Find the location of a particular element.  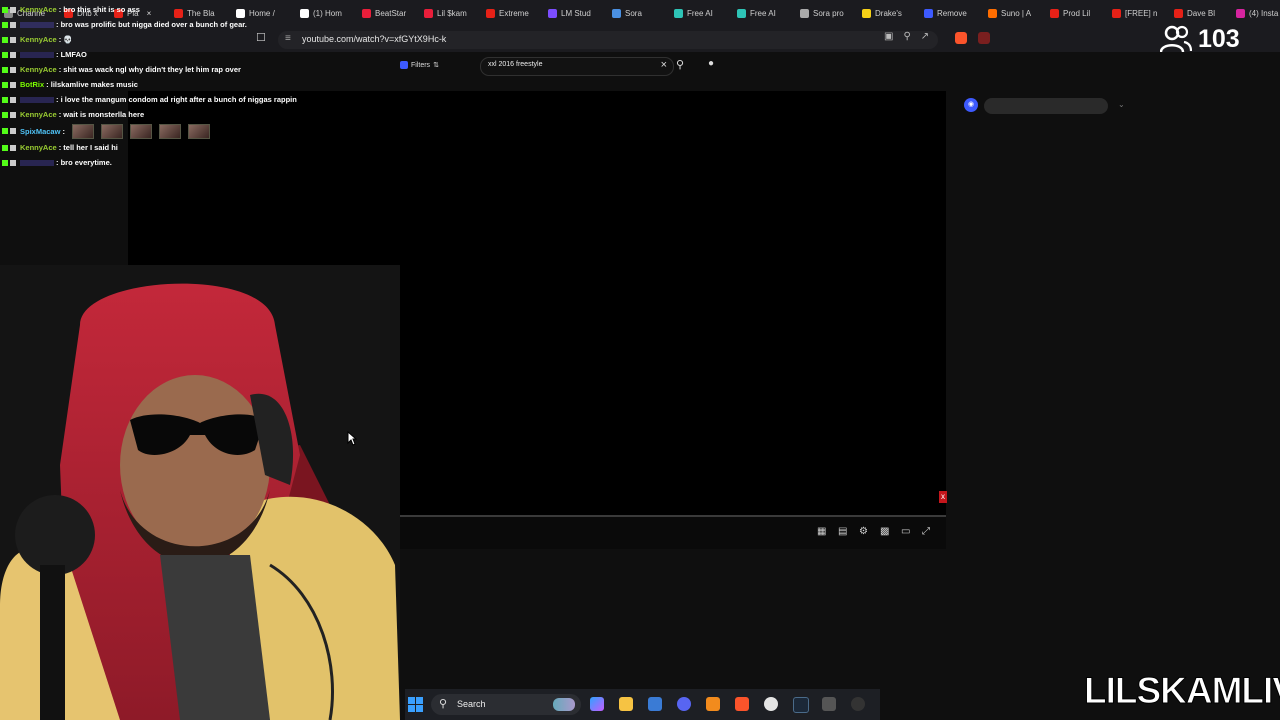

theater-mode-icon: ▭ is located at coordinates (905, 531).